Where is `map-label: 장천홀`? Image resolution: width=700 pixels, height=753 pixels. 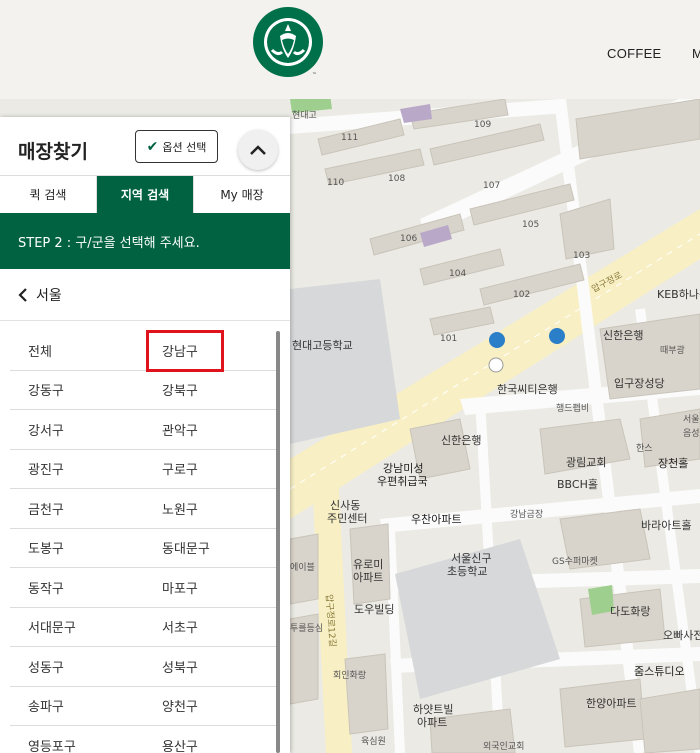
map-label: 장천홀 is located at coordinates (673, 463).